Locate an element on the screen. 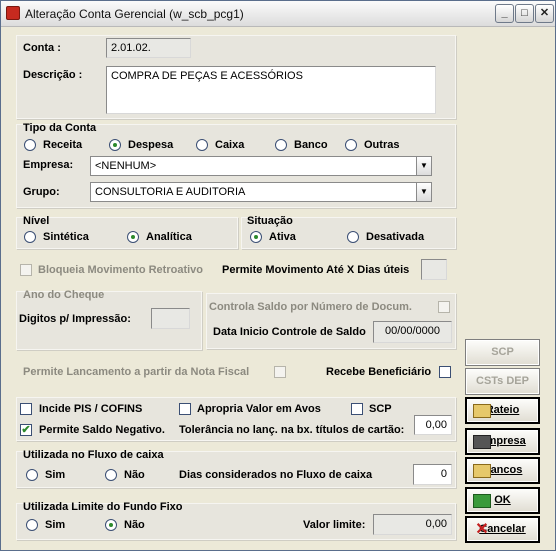 This screenshot has height=551, width=556. nivel-label: Nível is located at coordinates (36, 221).